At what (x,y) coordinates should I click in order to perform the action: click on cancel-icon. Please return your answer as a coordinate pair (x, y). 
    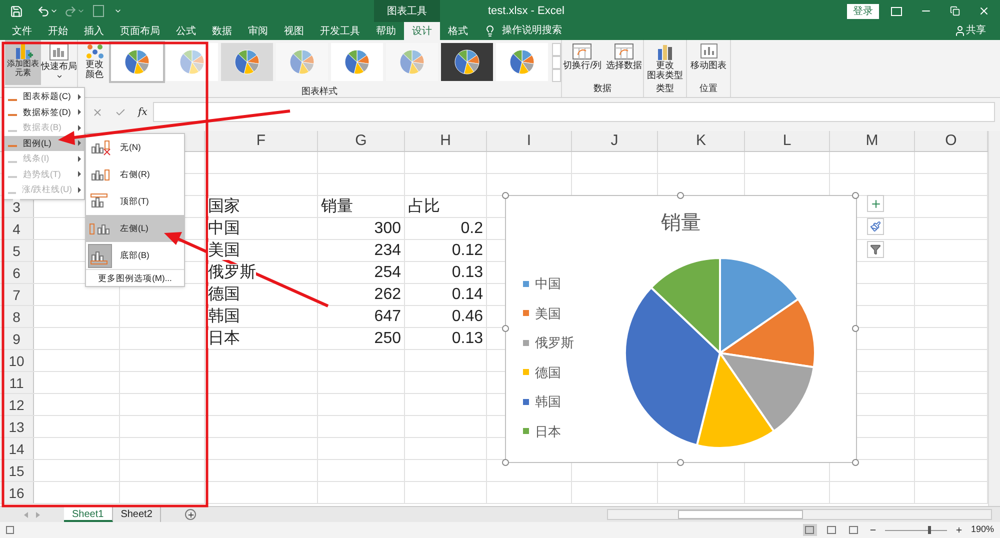
    Looking at the image, I should click on (97, 112).